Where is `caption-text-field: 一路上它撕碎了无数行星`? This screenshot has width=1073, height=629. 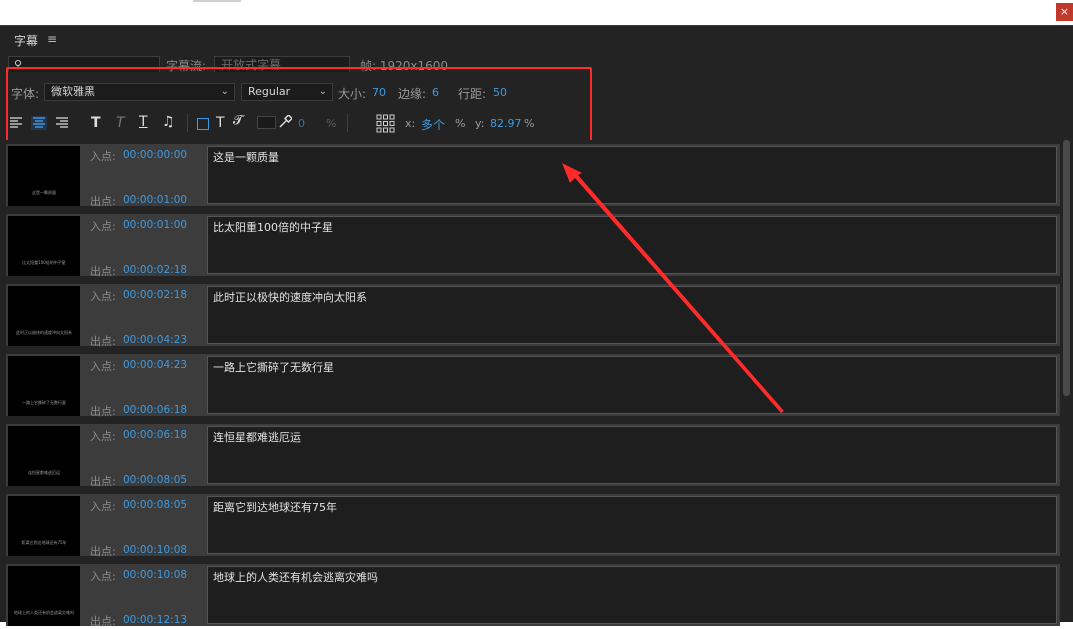
caption-text-field: 一路上它撕碎了无数行星 is located at coordinates (632, 385).